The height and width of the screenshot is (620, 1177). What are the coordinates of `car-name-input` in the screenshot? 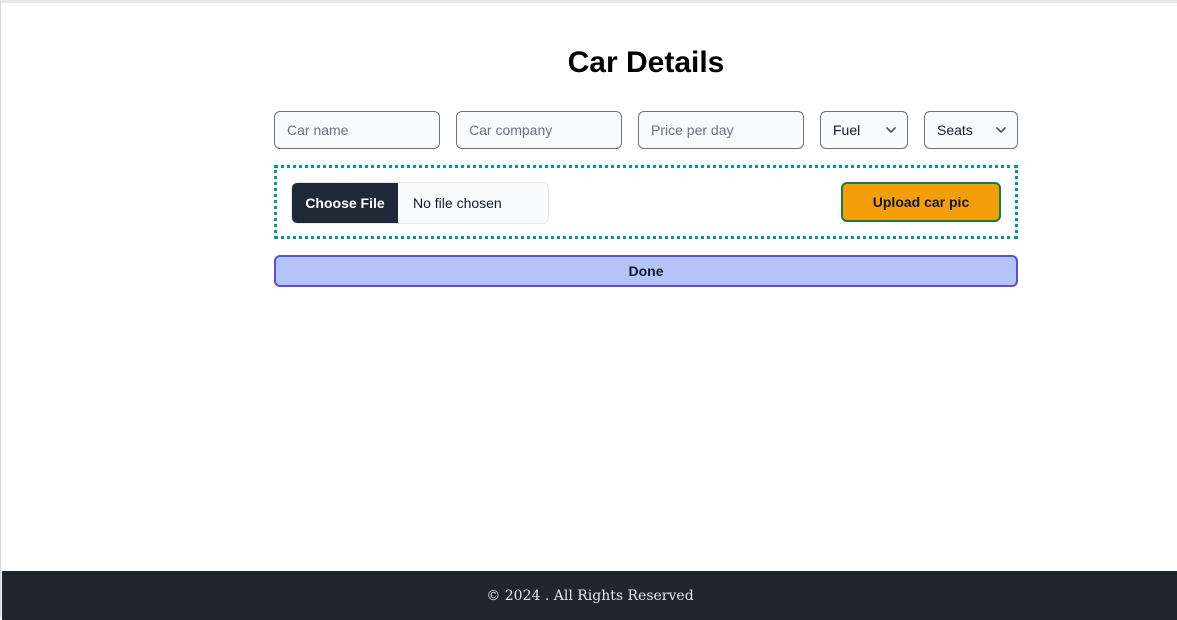 It's located at (357, 130).